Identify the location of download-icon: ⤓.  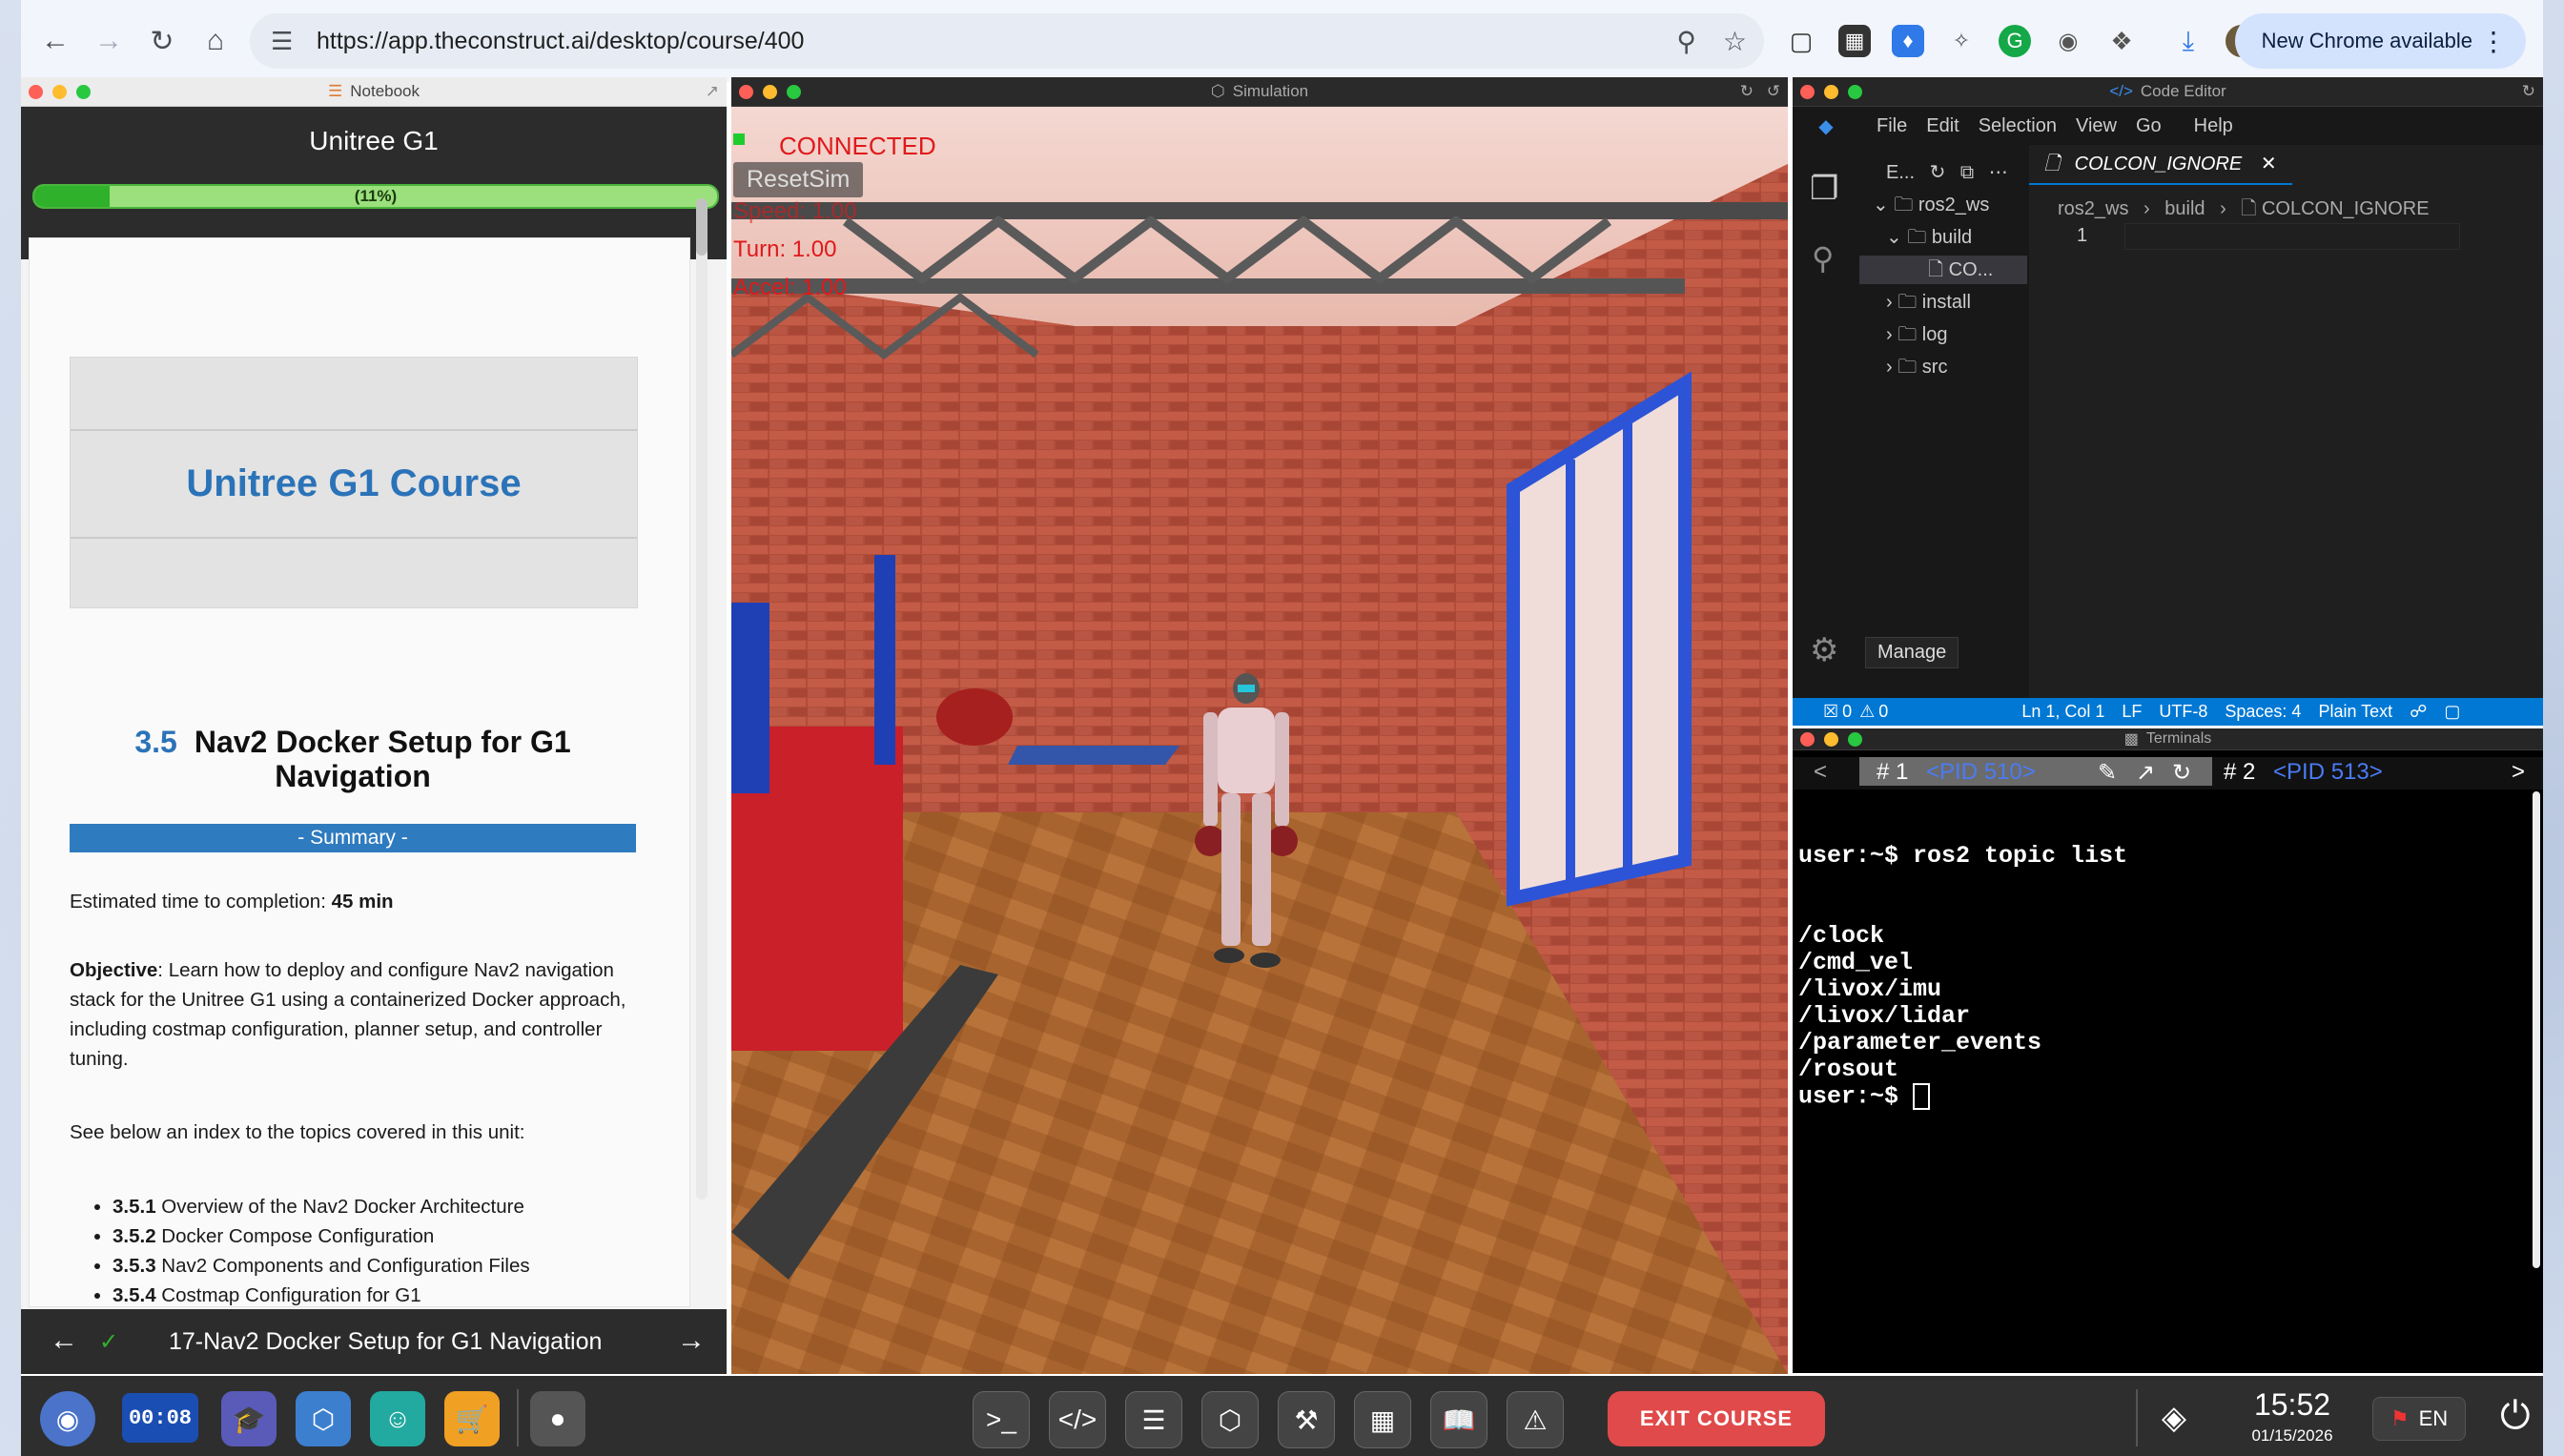
(2188, 41).